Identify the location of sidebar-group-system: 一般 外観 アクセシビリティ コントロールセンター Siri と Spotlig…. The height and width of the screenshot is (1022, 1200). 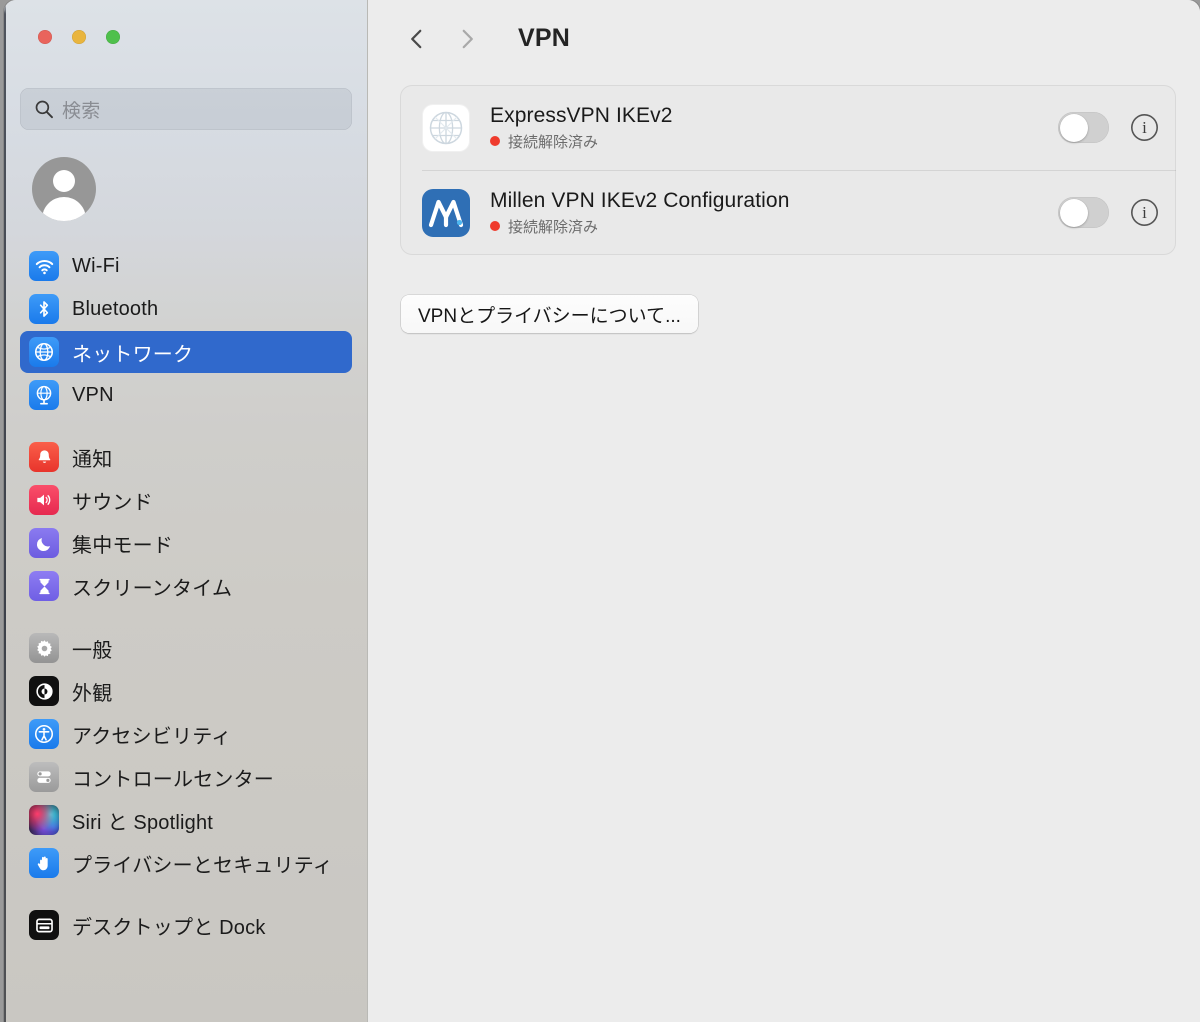
(185, 755).